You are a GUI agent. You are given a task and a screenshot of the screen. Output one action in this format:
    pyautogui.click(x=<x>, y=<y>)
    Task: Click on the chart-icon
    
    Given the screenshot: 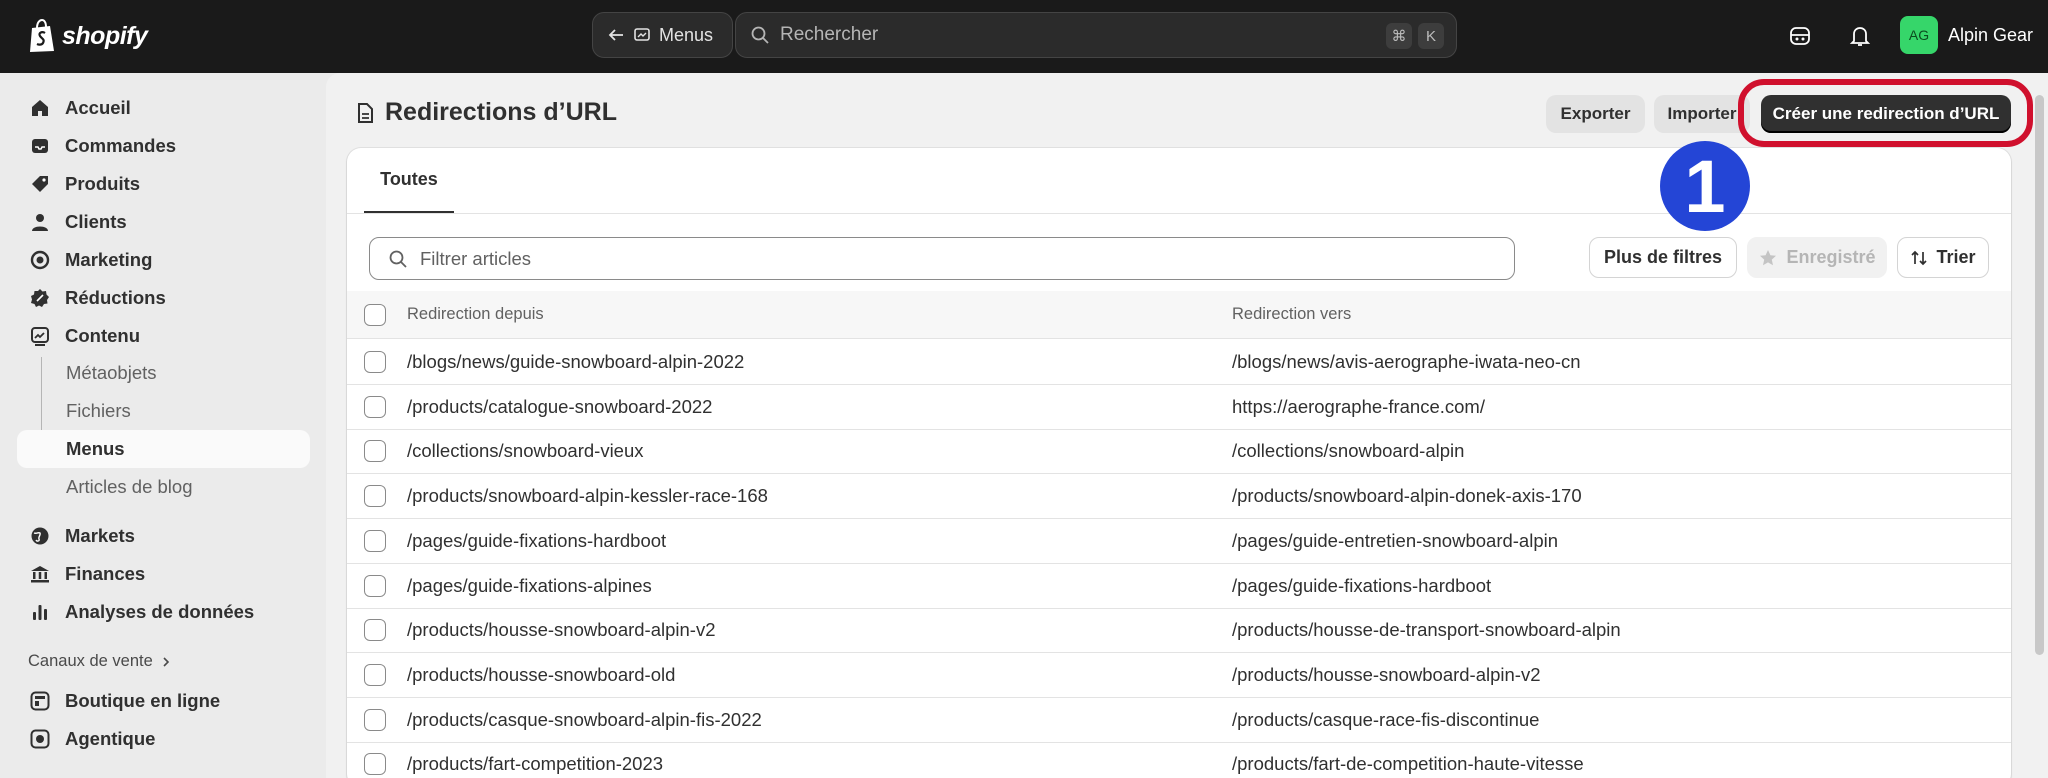 What is the action you would take?
    pyautogui.click(x=40, y=612)
    